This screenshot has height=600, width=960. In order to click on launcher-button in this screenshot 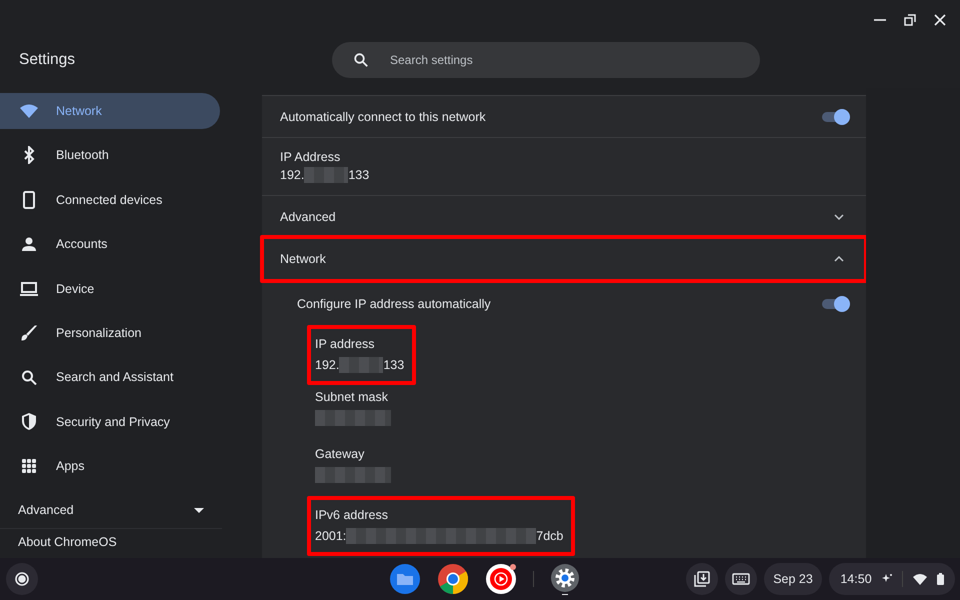, I will do `click(22, 579)`.